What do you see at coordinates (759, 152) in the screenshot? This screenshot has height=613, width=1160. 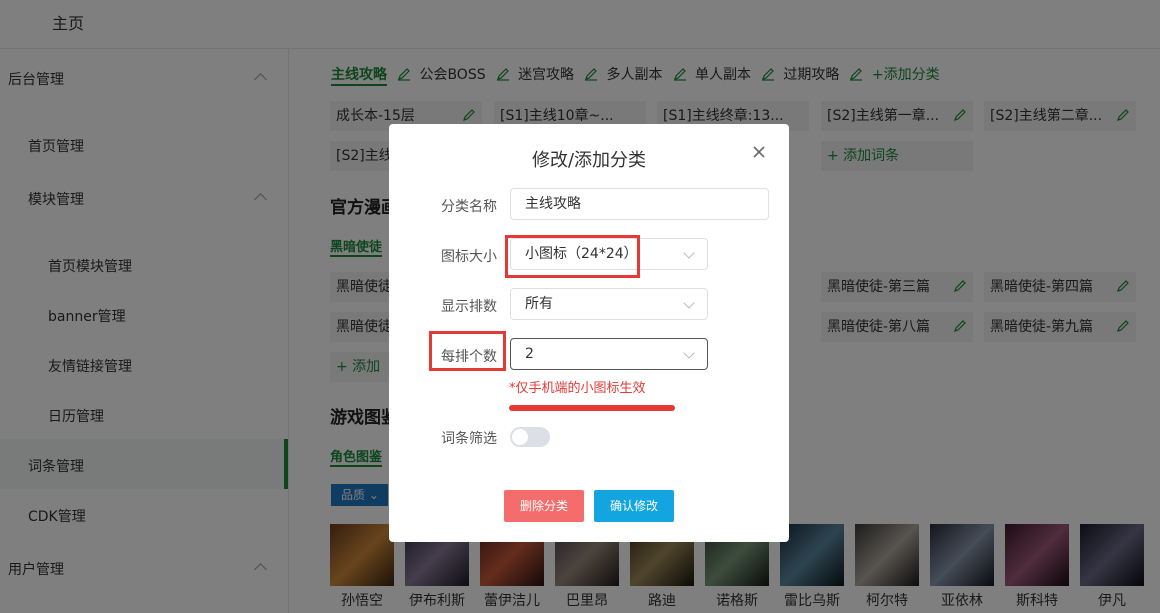 I see `close-icon` at bounding box center [759, 152].